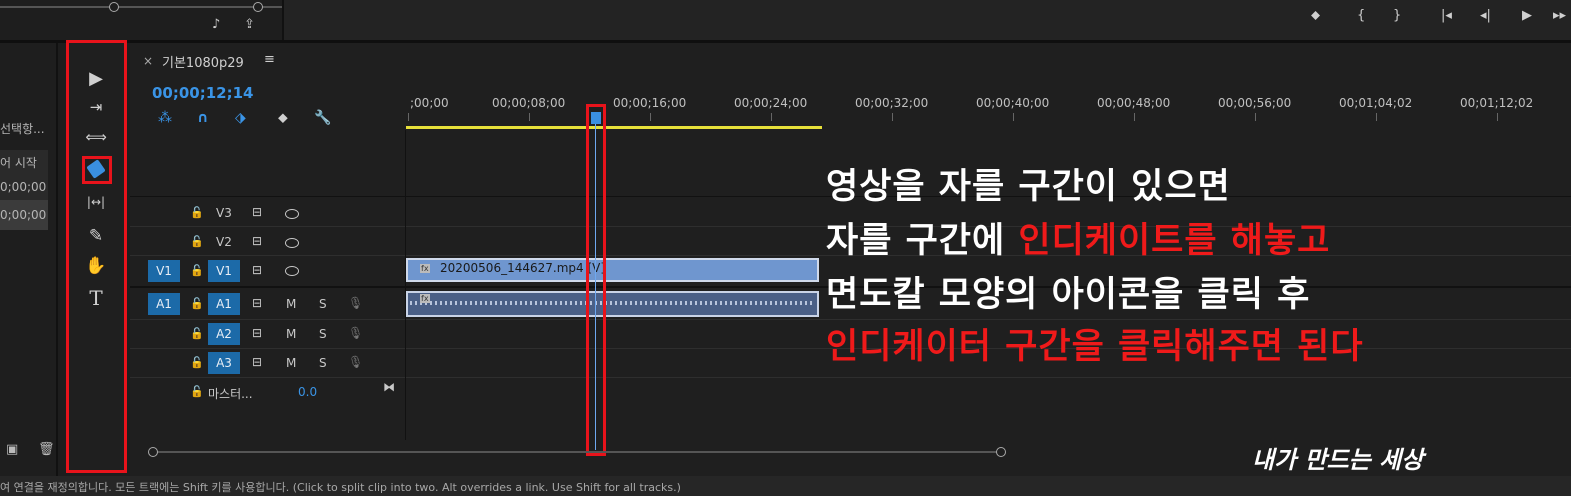  Describe the element at coordinates (614, 127) in the screenshot. I see `work-area-bar` at that location.